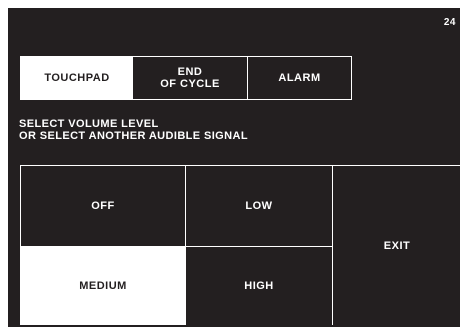 This screenshot has height=335, width=460. I want to click on instruction-line-2: OR SELECT ANOTHER AUDIBLE SIGNAL, so click(133, 136).